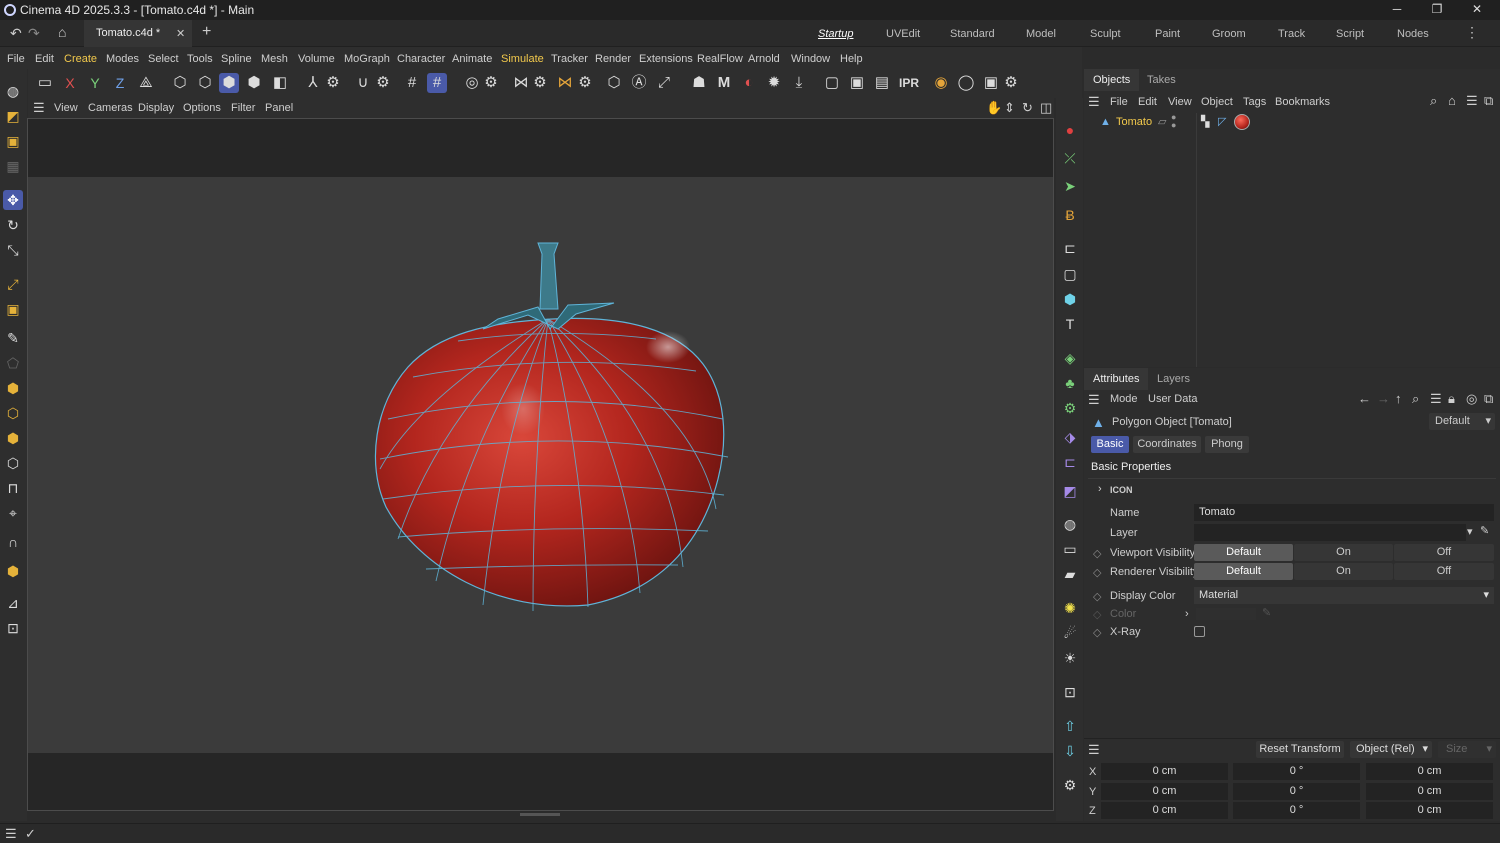 Image resolution: width=1500 pixels, height=843 pixels. I want to click on menu-select: Select, so click(163, 59).